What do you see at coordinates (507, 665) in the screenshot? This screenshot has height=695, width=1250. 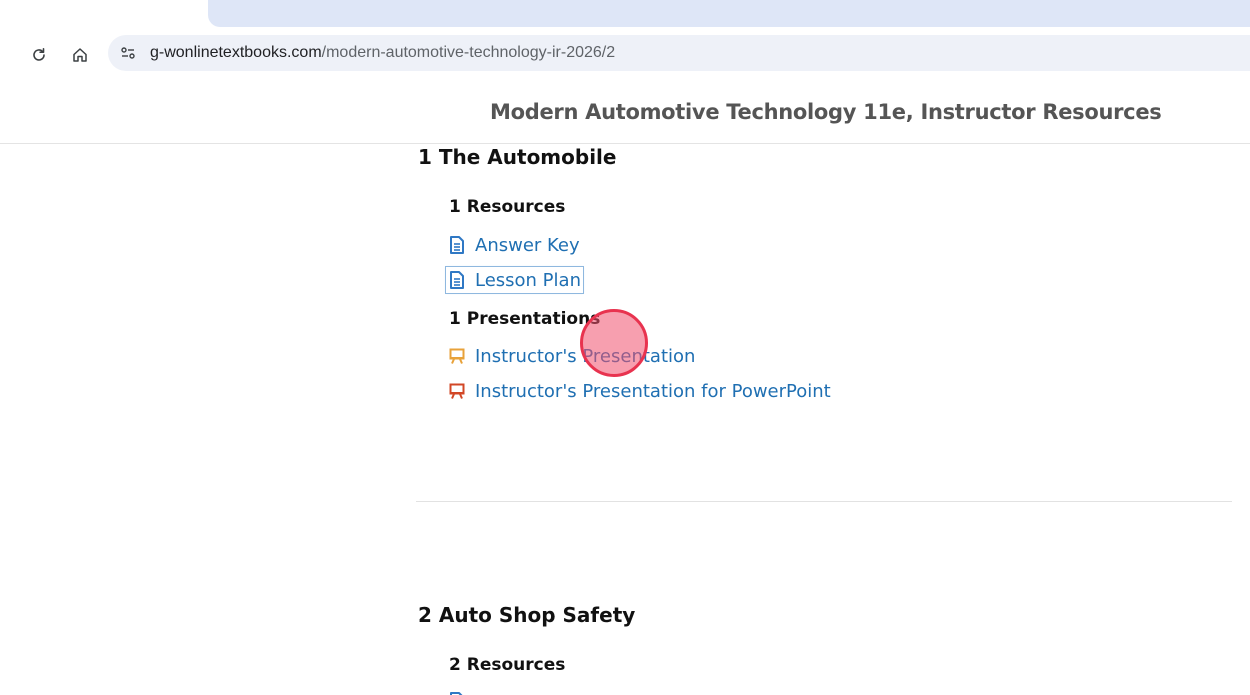 I see `resources-heading: 2 Resources` at bounding box center [507, 665].